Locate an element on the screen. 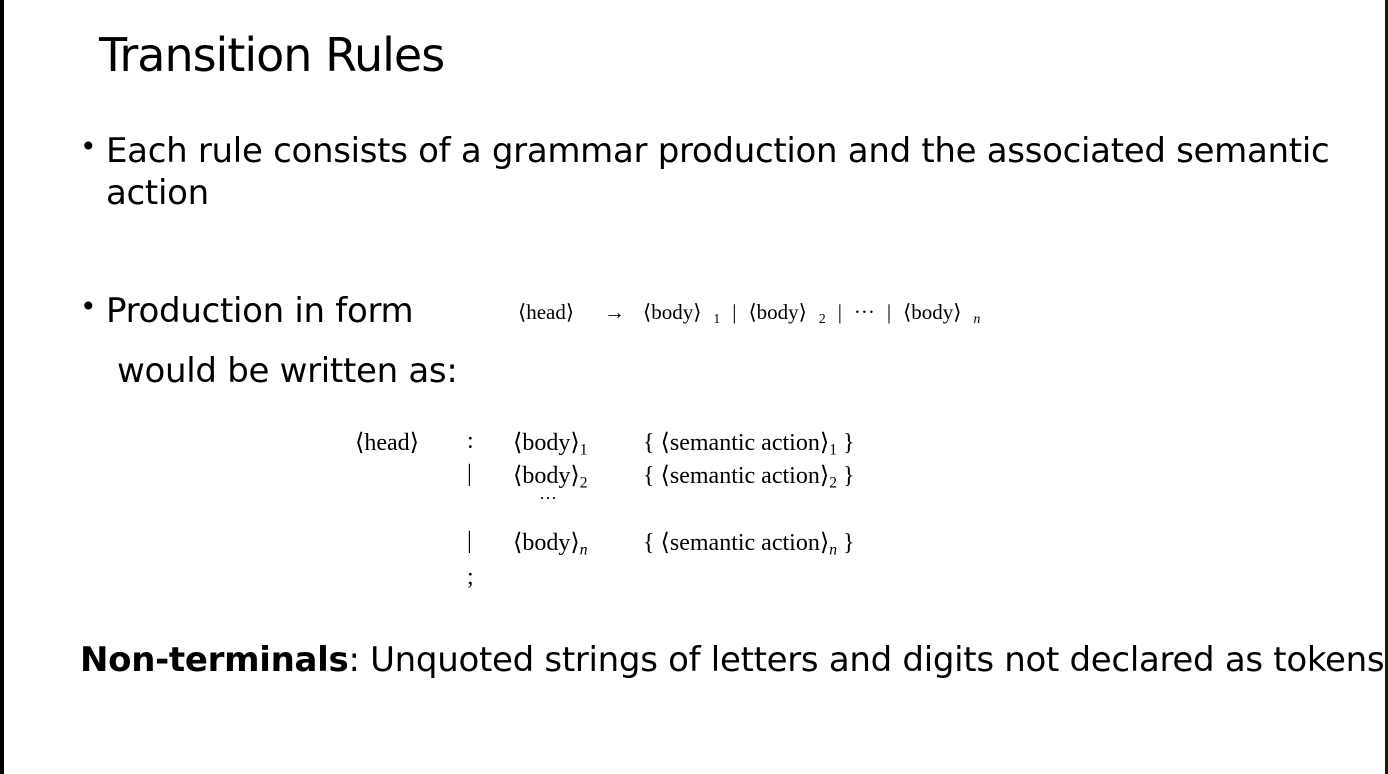  non-terminals-term: Non-terminals is located at coordinates (214, 660).